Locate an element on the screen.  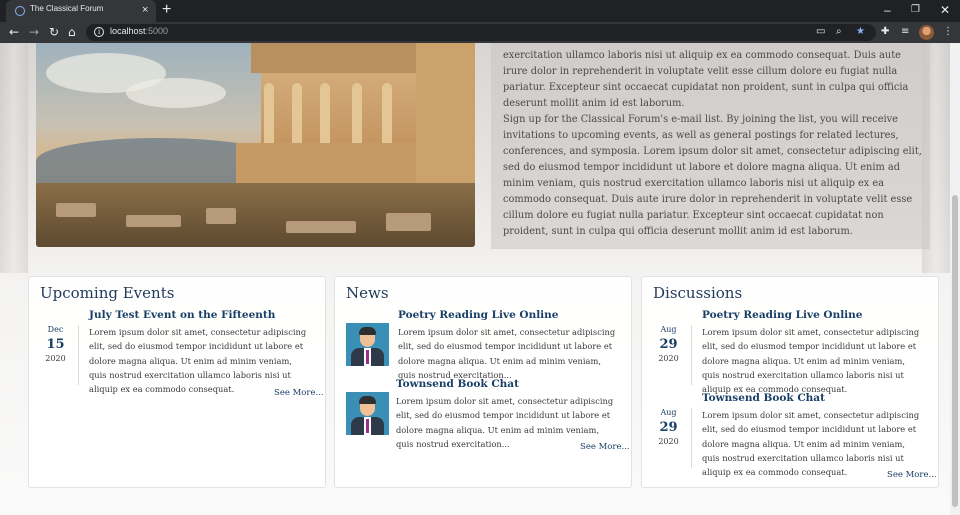
event-date: Dec 15 2020 is located at coordinates (56, 355).